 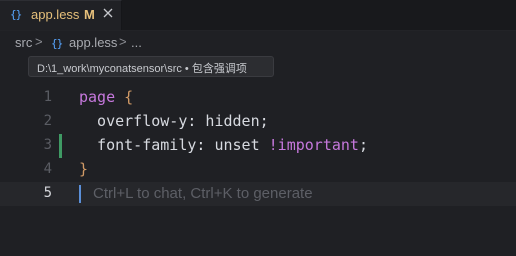 What do you see at coordinates (47, 145) in the screenshot?
I see `line-number: 3` at bounding box center [47, 145].